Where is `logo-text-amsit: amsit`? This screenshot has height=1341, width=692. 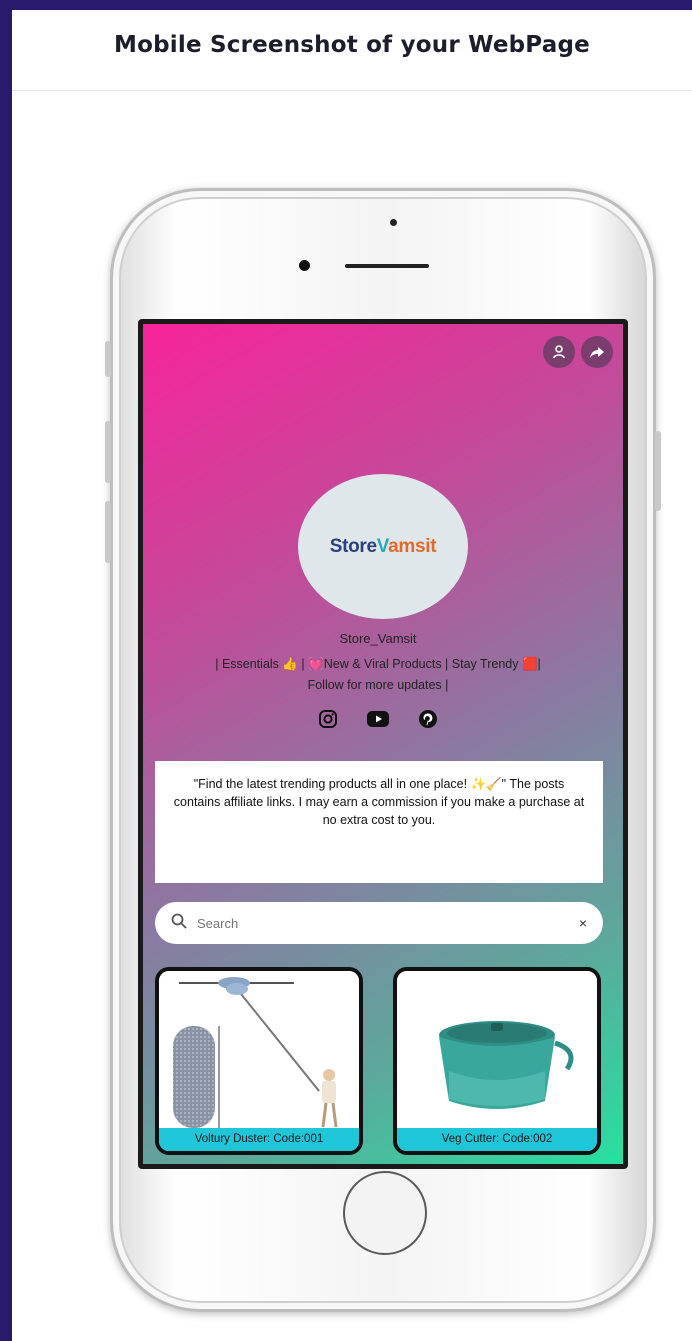
logo-text-amsit: amsit is located at coordinates (412, 546).